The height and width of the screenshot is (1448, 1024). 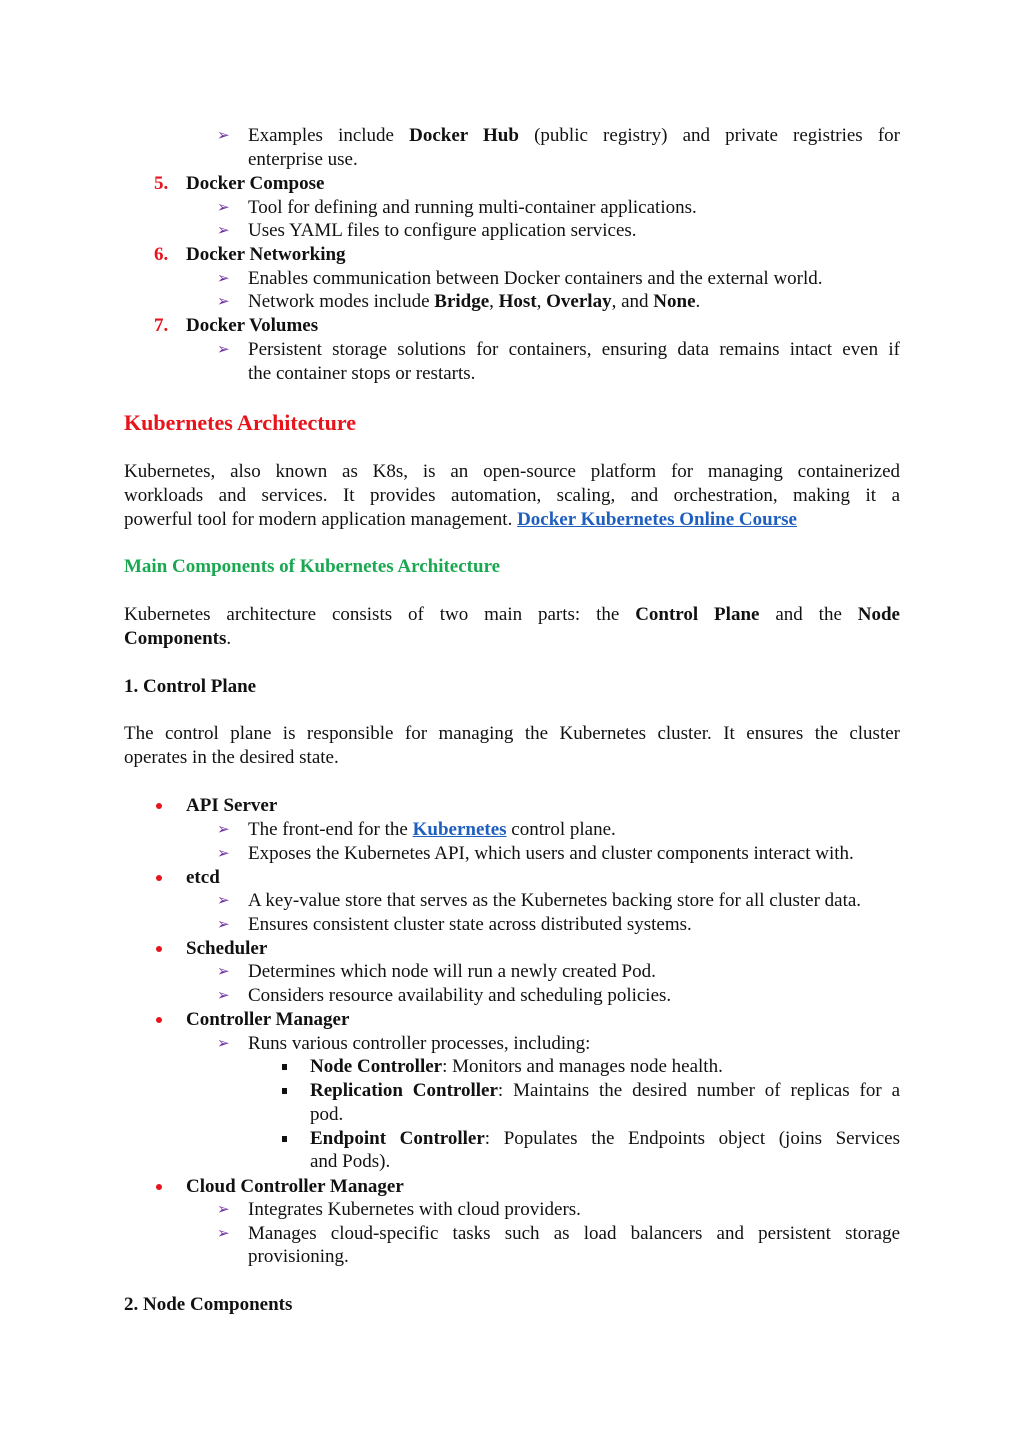 What do you see at coordinates (350, 1161) in the screenshot?
I see `sub-bullet-text: and Pods).` at bounding box center [350, 1161].